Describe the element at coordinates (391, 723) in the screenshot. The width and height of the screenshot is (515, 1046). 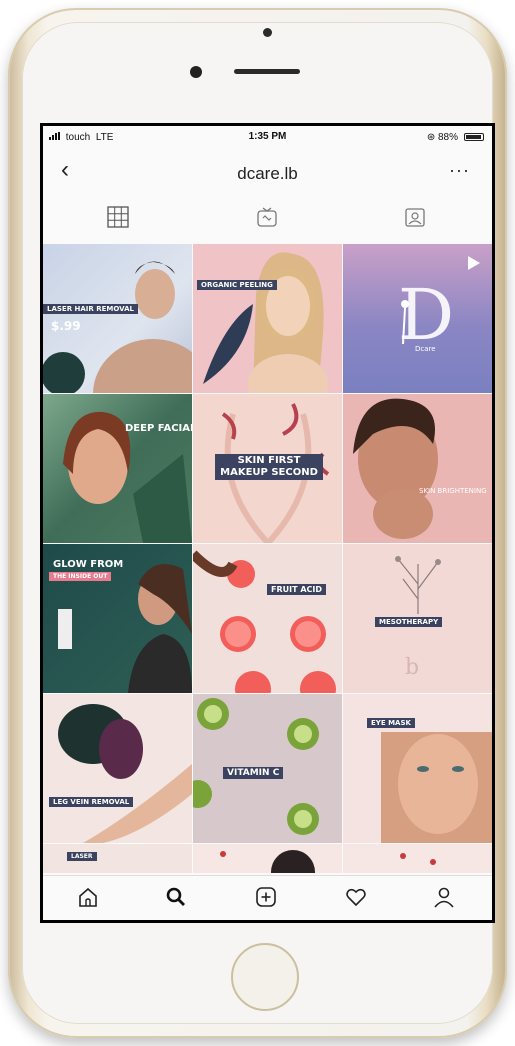
I see `post-caption: EYE MASK` at that location.